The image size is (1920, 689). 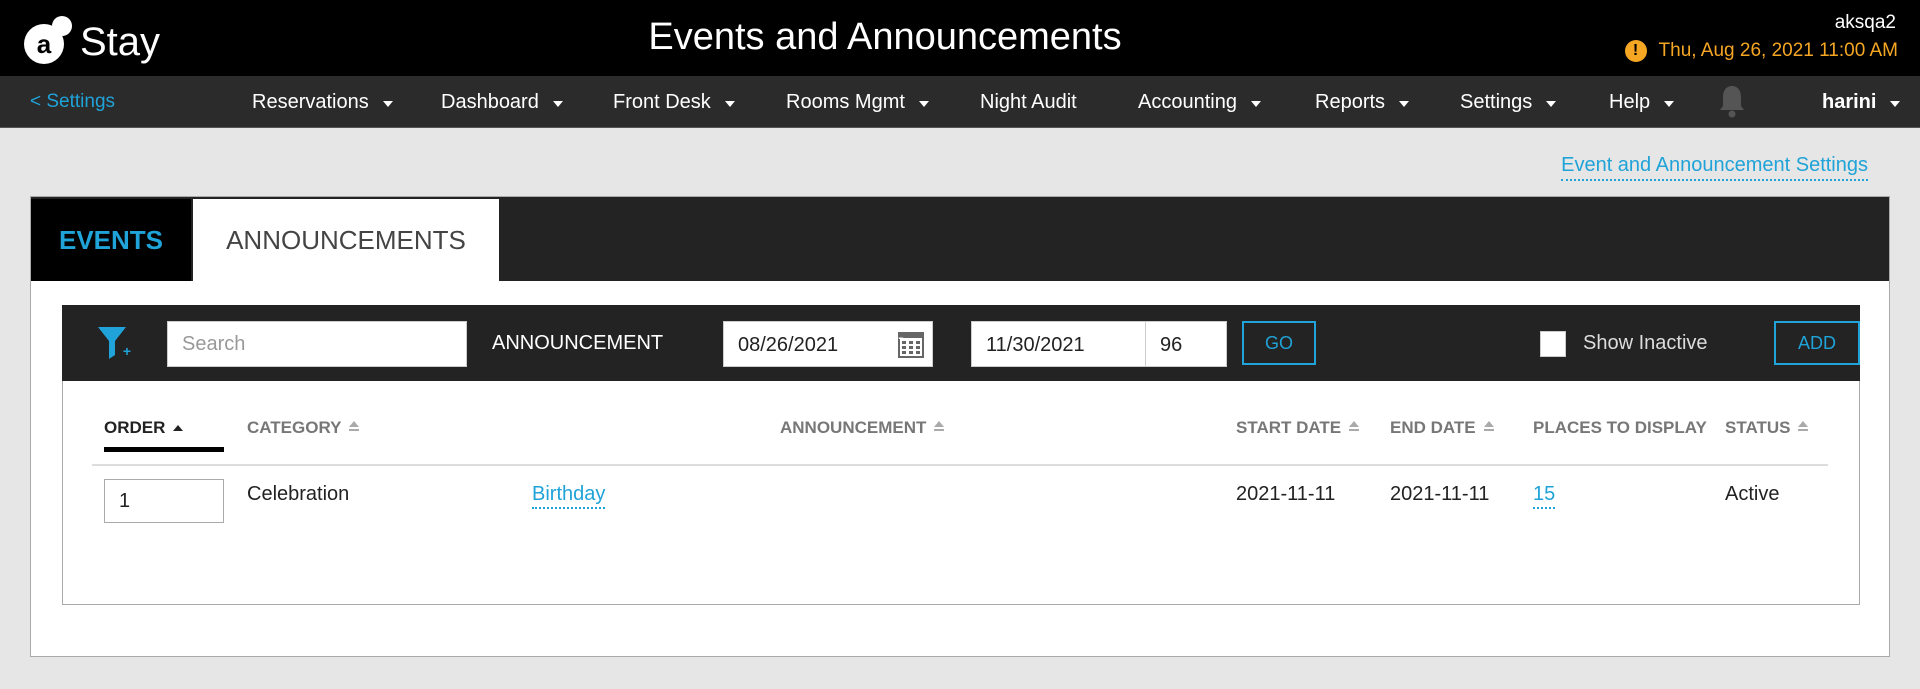 I want to click on column-label: START DATE, so click(x=1289, y=427).